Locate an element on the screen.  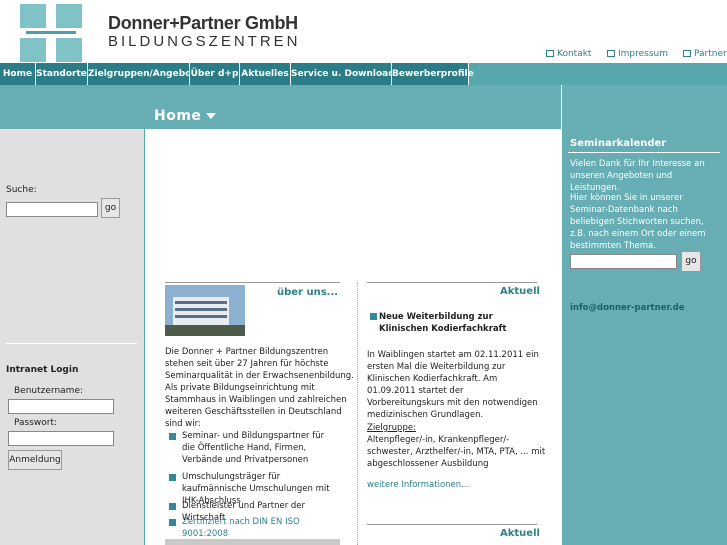
search-go-button: go is located at coordinates (110, 208).